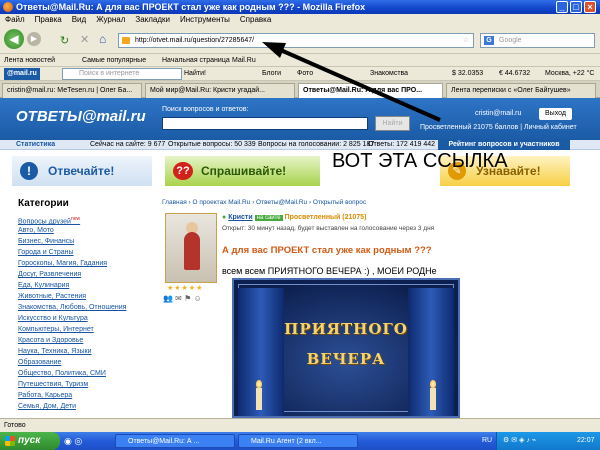 The height and width of the screenshot is (450, 600). What do you see at coordinates (515, 73) in the screenshot?
I see `eur-rate: € 44.6732` at bounding box center [515, 73].